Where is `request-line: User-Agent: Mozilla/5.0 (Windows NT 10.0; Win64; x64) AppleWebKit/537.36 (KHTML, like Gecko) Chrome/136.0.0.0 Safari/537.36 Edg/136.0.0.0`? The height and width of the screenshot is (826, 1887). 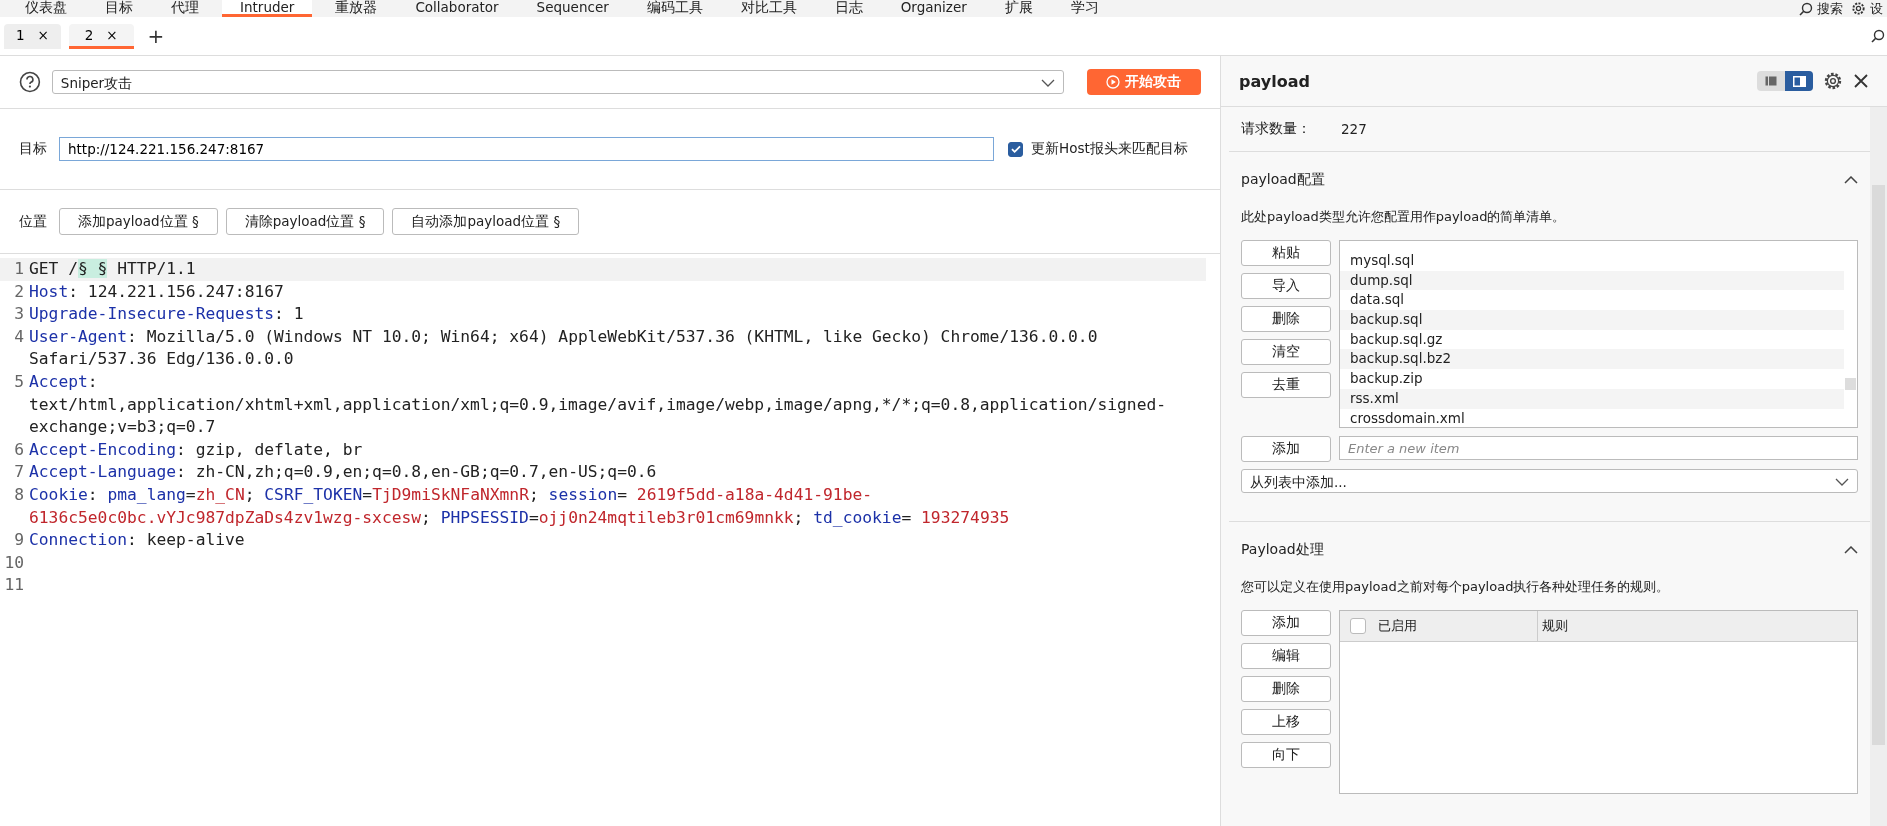
request-line: User-Agent: Mozilla/5.0 (Windows NT 10.0; Win64; x64) AppleWebKit/537.36 (KHTML, like Gecko) Chrome/136.0.0.0 Safari/537.36 Edg/136.0.0.0 is located at coordinates (564, 348).